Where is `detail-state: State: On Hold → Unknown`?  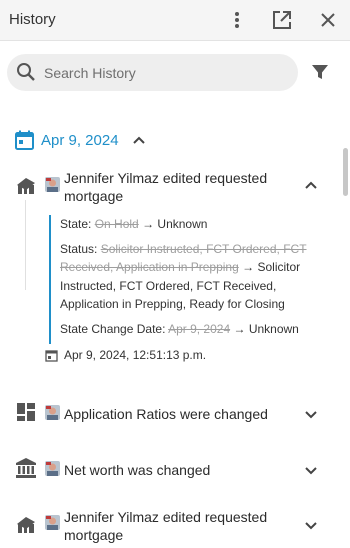
detail-state: State: On Hold → Unknown is located at coordinates (134, 224).